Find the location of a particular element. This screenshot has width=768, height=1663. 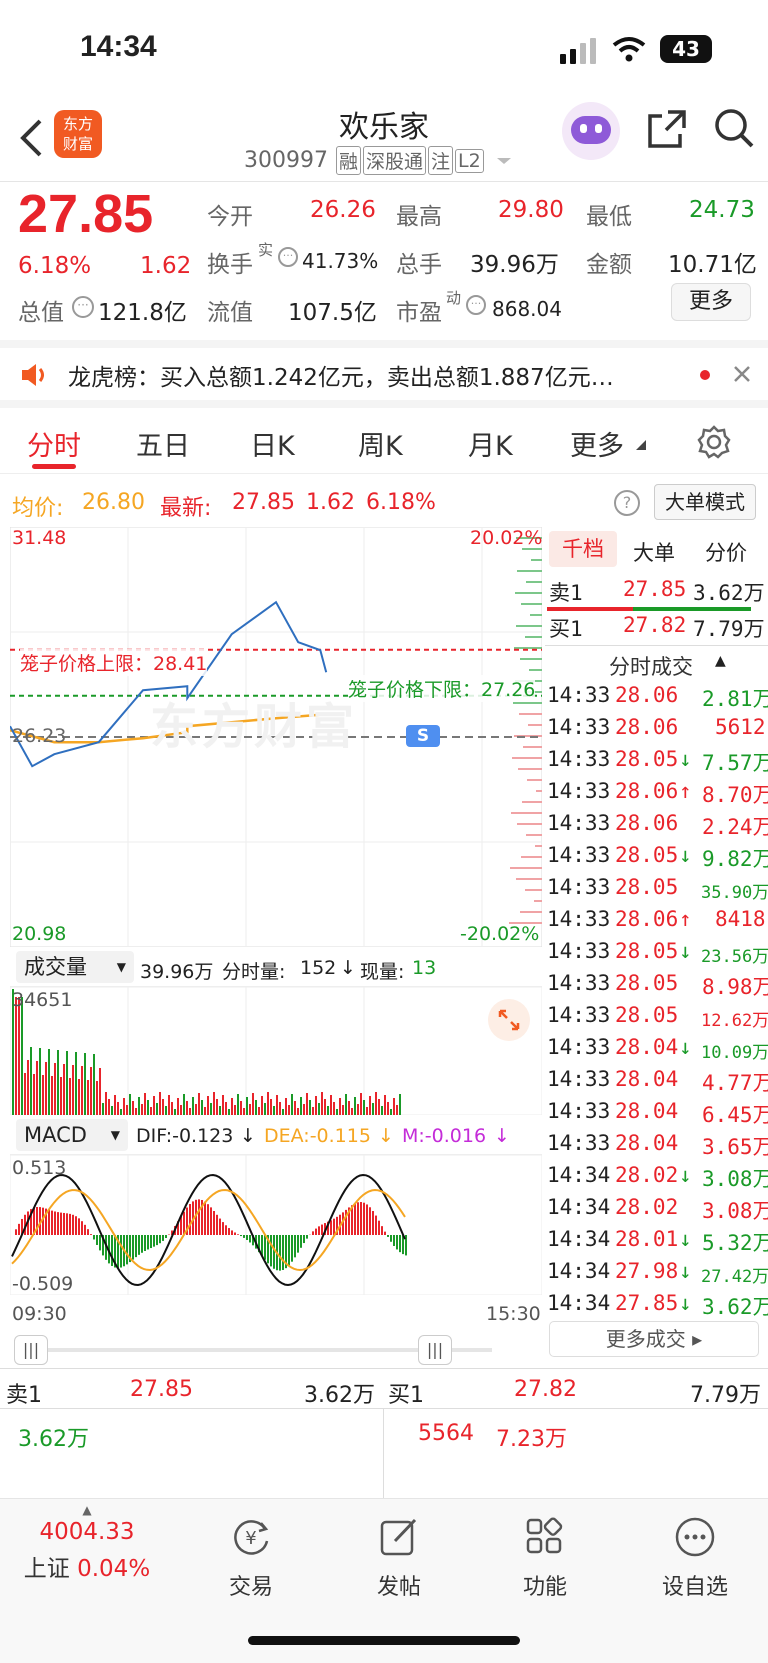

sell-marker-icon: S is located at coordinates (423, 736).